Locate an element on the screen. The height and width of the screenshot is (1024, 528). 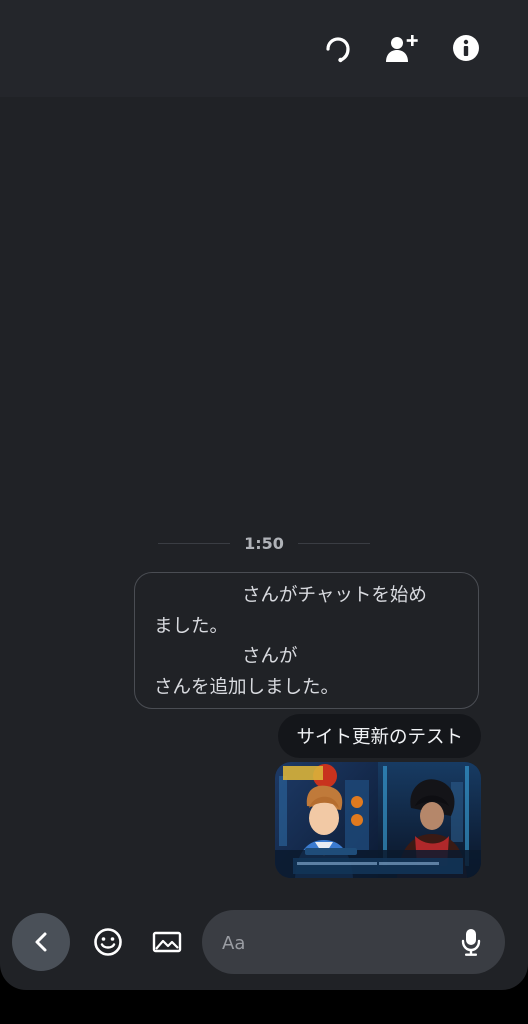
emoji-icon is located at coordinates (108, 942).